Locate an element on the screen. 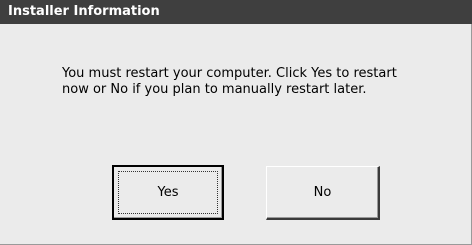  no-button-label: No is located at coordinates (322, 192).